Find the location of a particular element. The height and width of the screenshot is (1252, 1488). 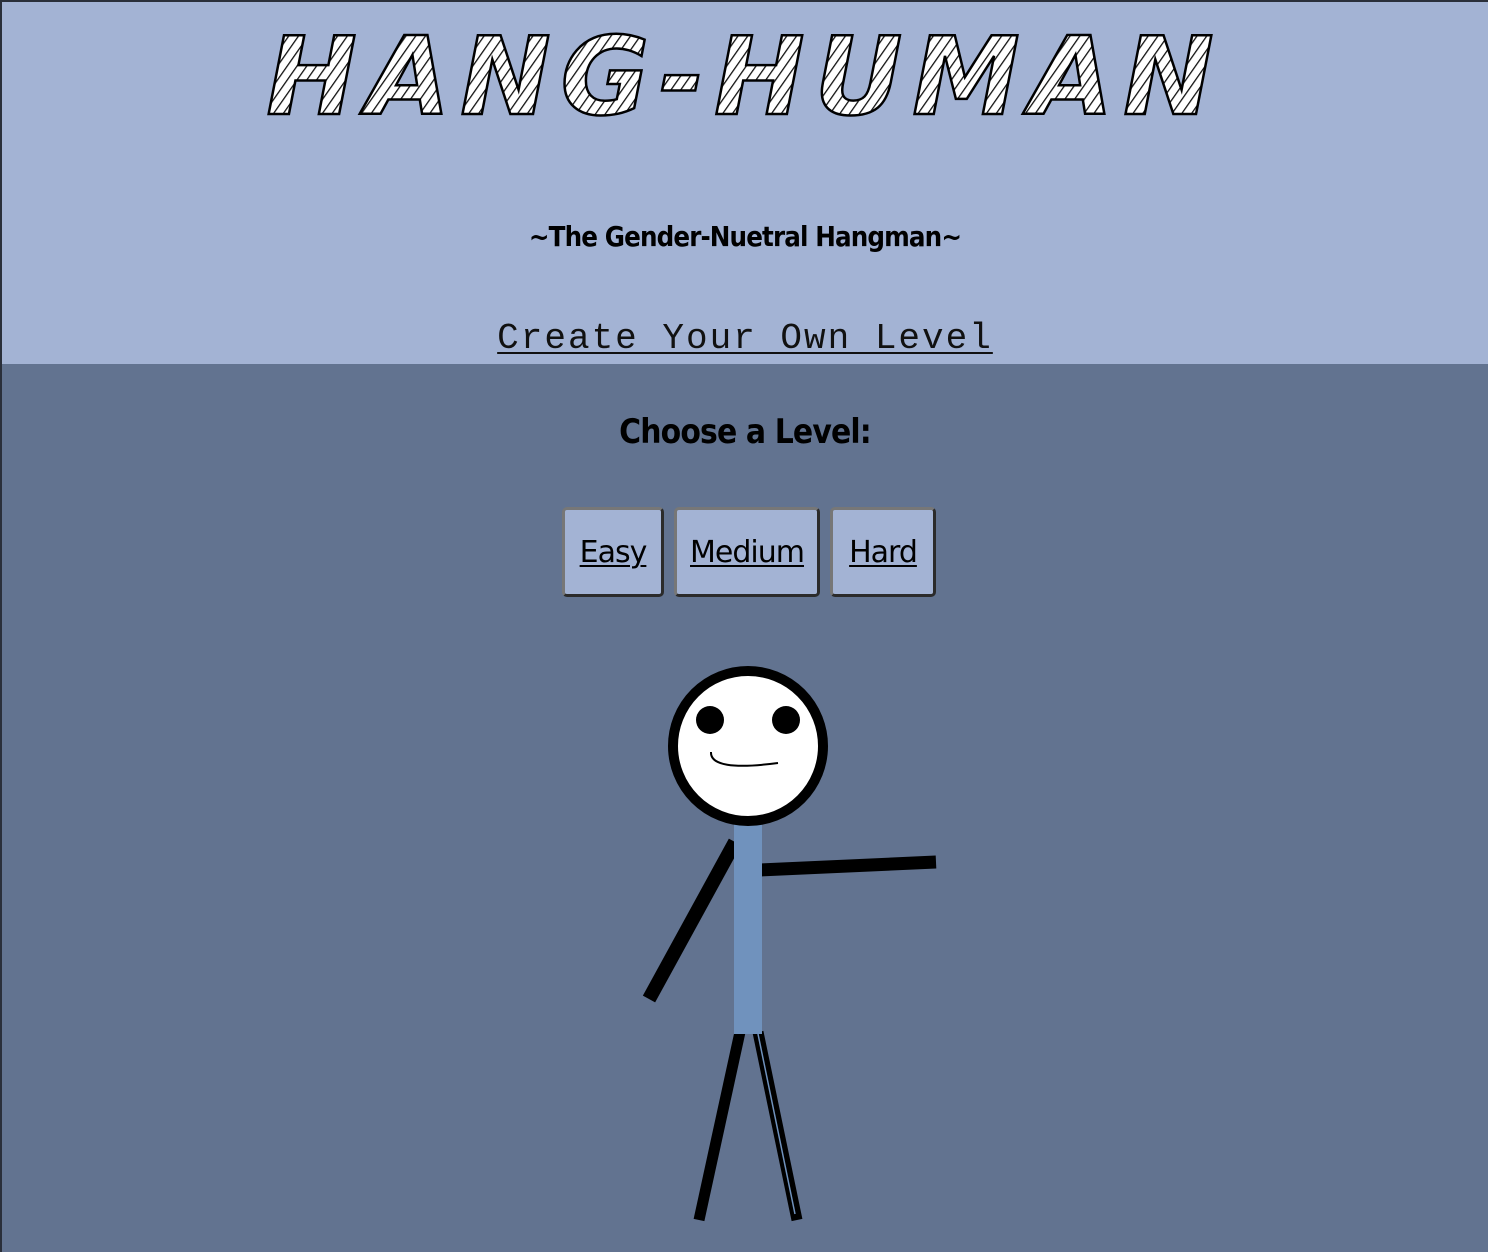

right-arm is located at coordinates (848, 866).